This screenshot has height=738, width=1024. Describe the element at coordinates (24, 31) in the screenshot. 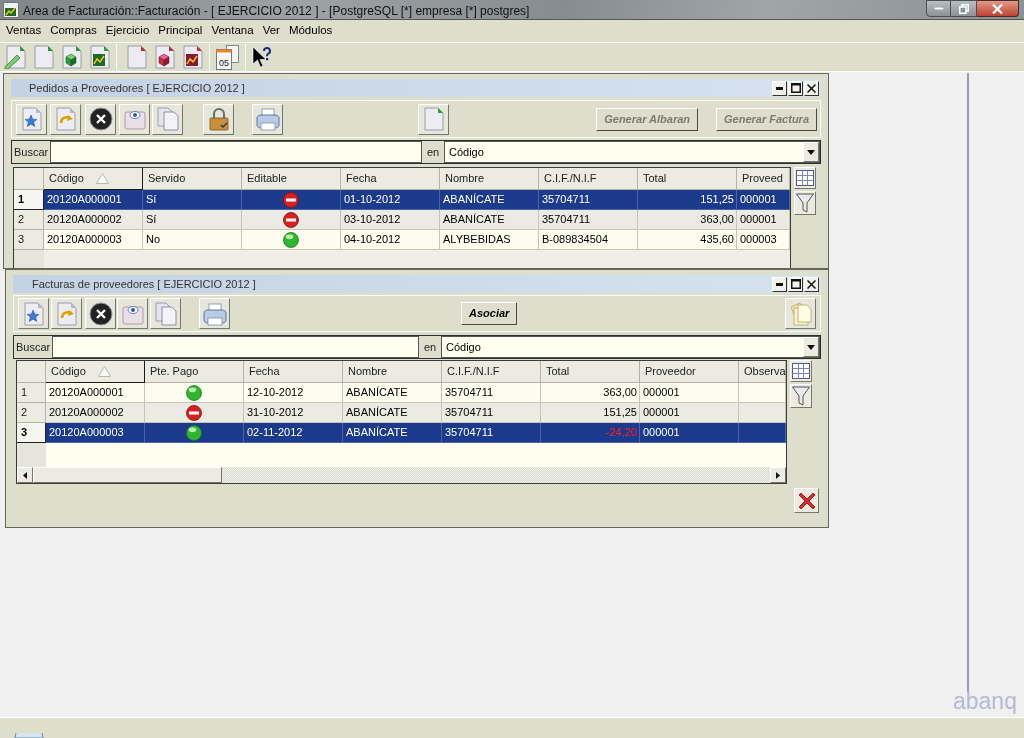

I see `menu-item: Ventas` at that location.